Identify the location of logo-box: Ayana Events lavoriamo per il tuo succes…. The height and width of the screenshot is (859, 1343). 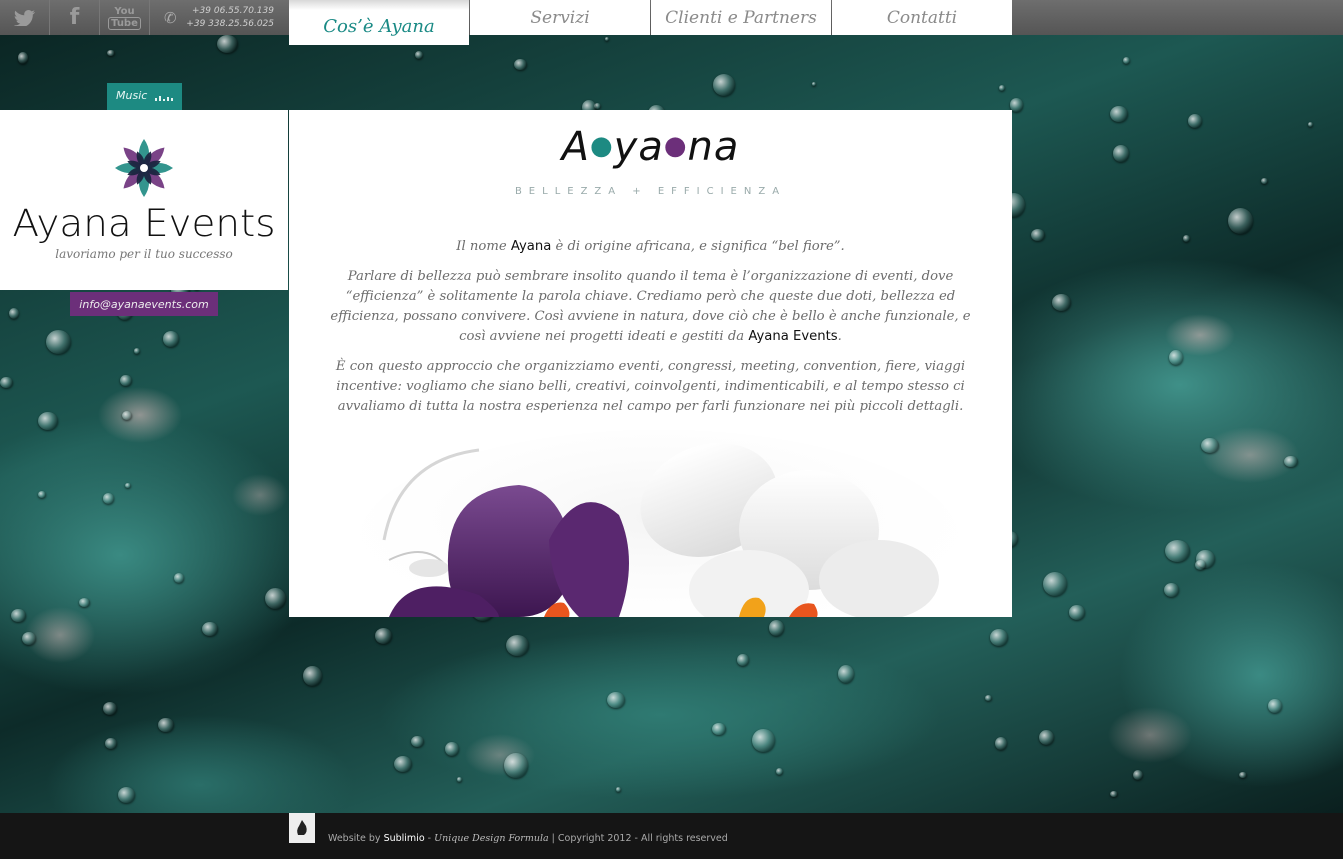
(144, 200).